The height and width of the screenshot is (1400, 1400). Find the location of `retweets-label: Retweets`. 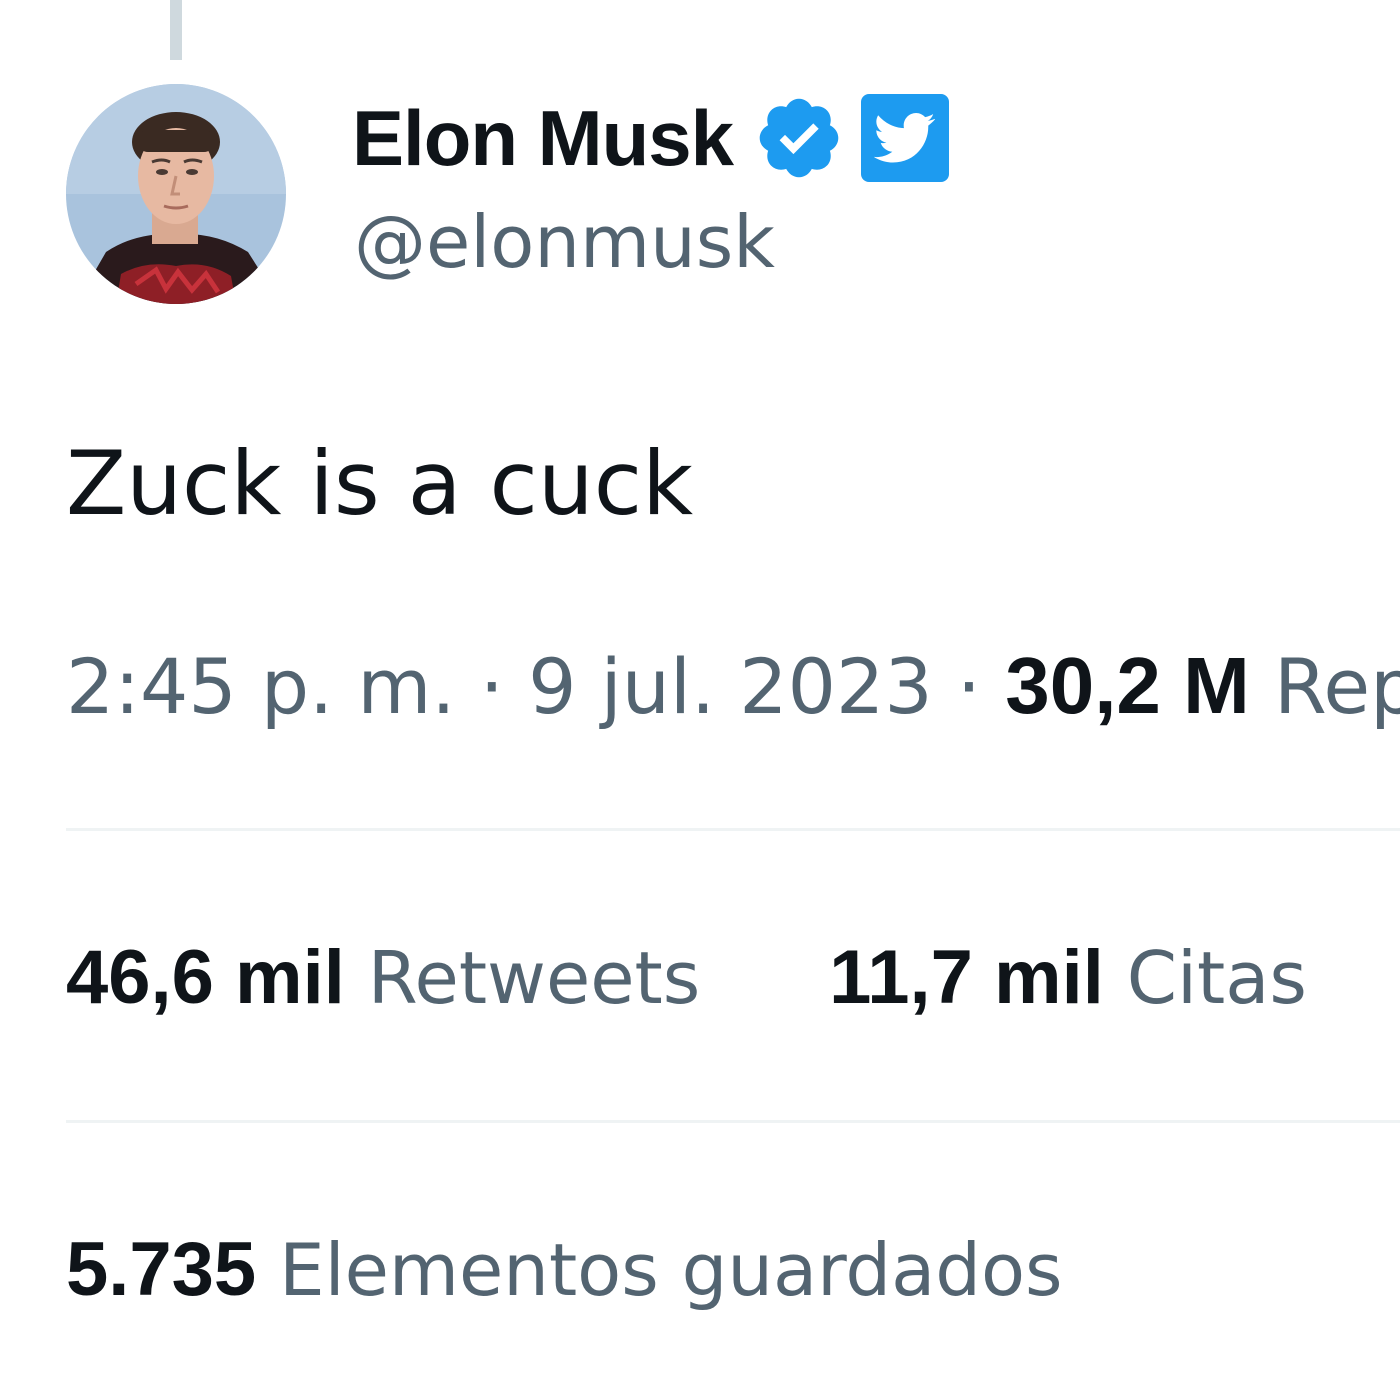

retweets-label: Retweets is located at coordinates (534, 978).